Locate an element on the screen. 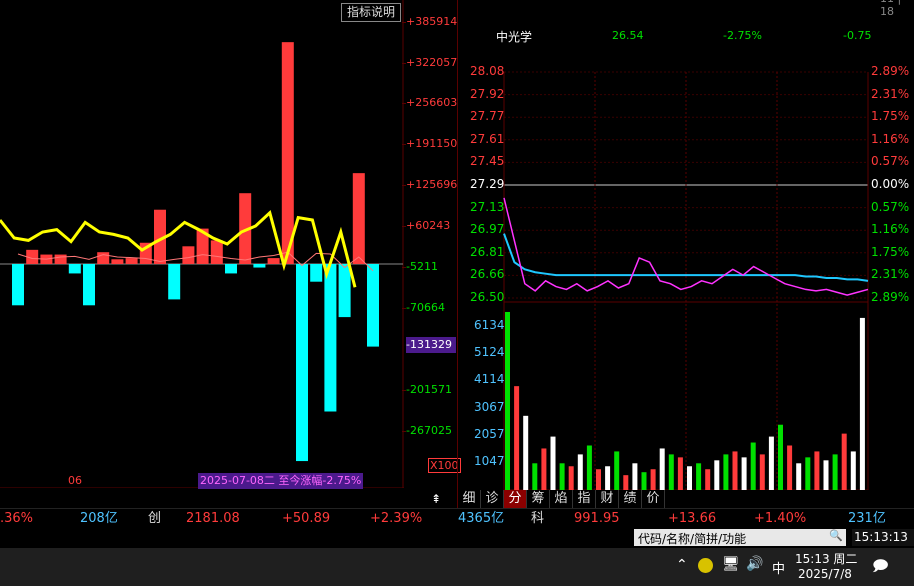 The height and width of the screenshot is (586, 914). pct-tick: 0.00% is located at coordinates (890, 184).